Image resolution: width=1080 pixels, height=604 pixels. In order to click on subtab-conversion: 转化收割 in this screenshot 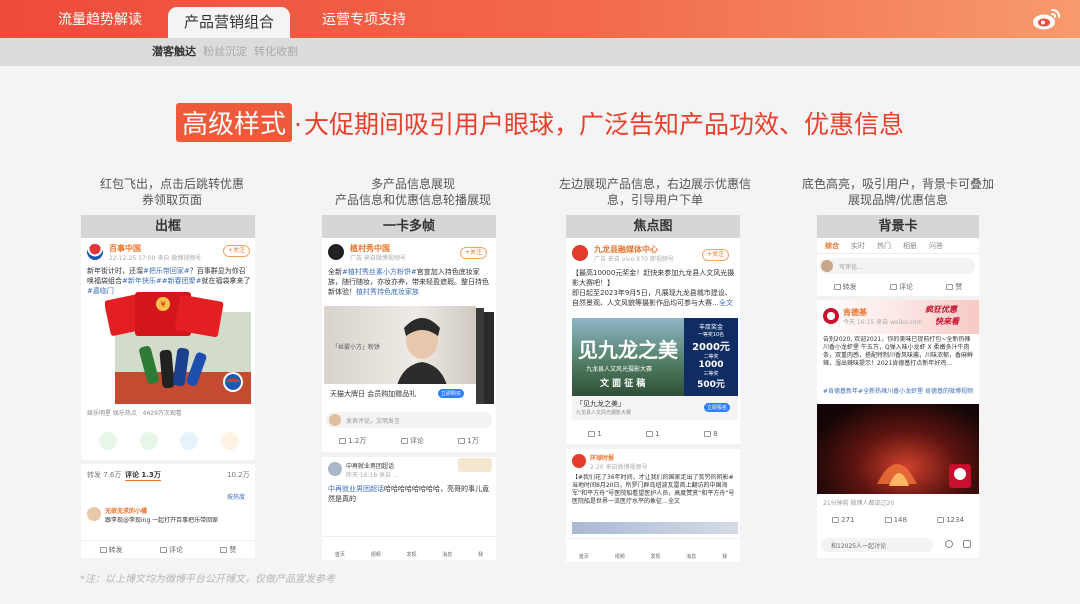, I will do `click(276, 52)`.